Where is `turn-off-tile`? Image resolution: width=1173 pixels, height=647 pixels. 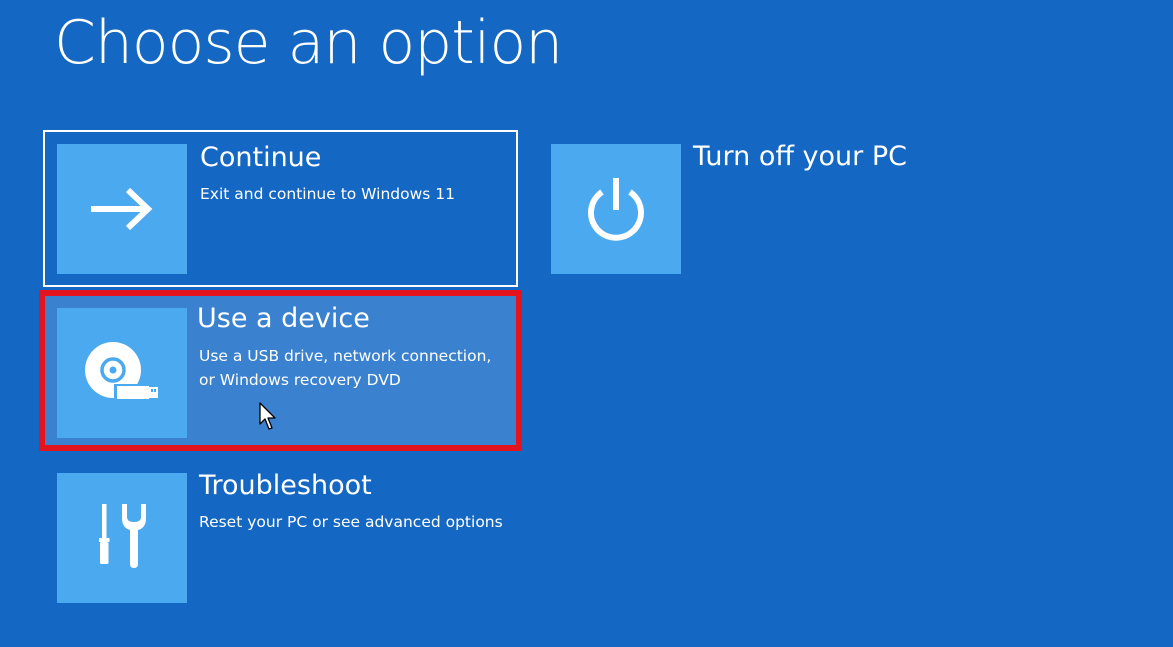 turn-off-tile is located at coordinates (616, 209).